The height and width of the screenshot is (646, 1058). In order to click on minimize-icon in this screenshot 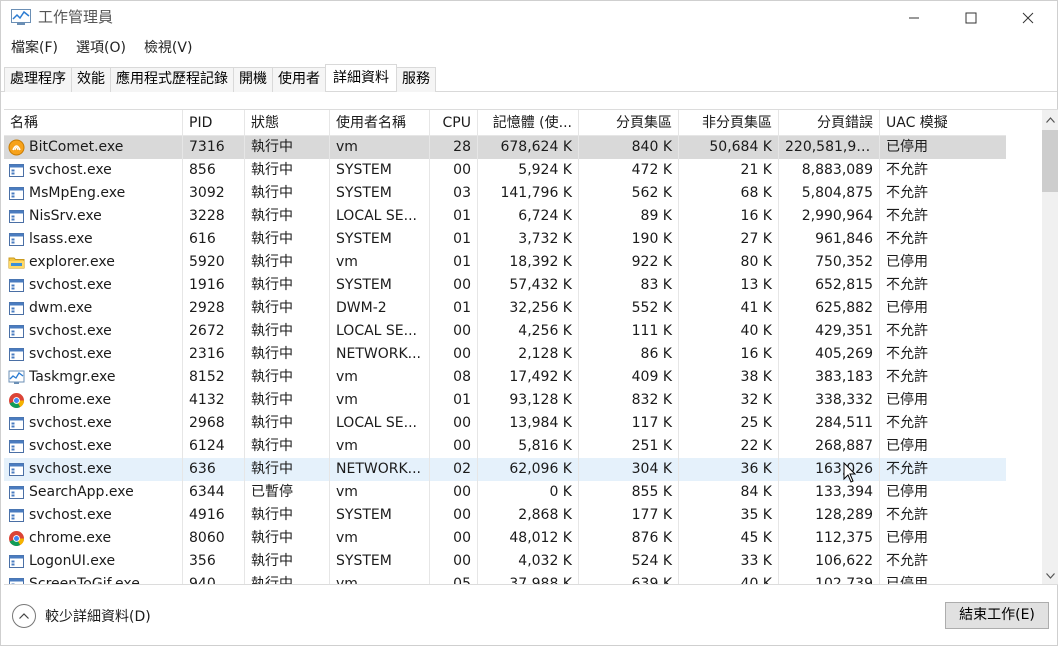, I will do `click(914, 18)`.